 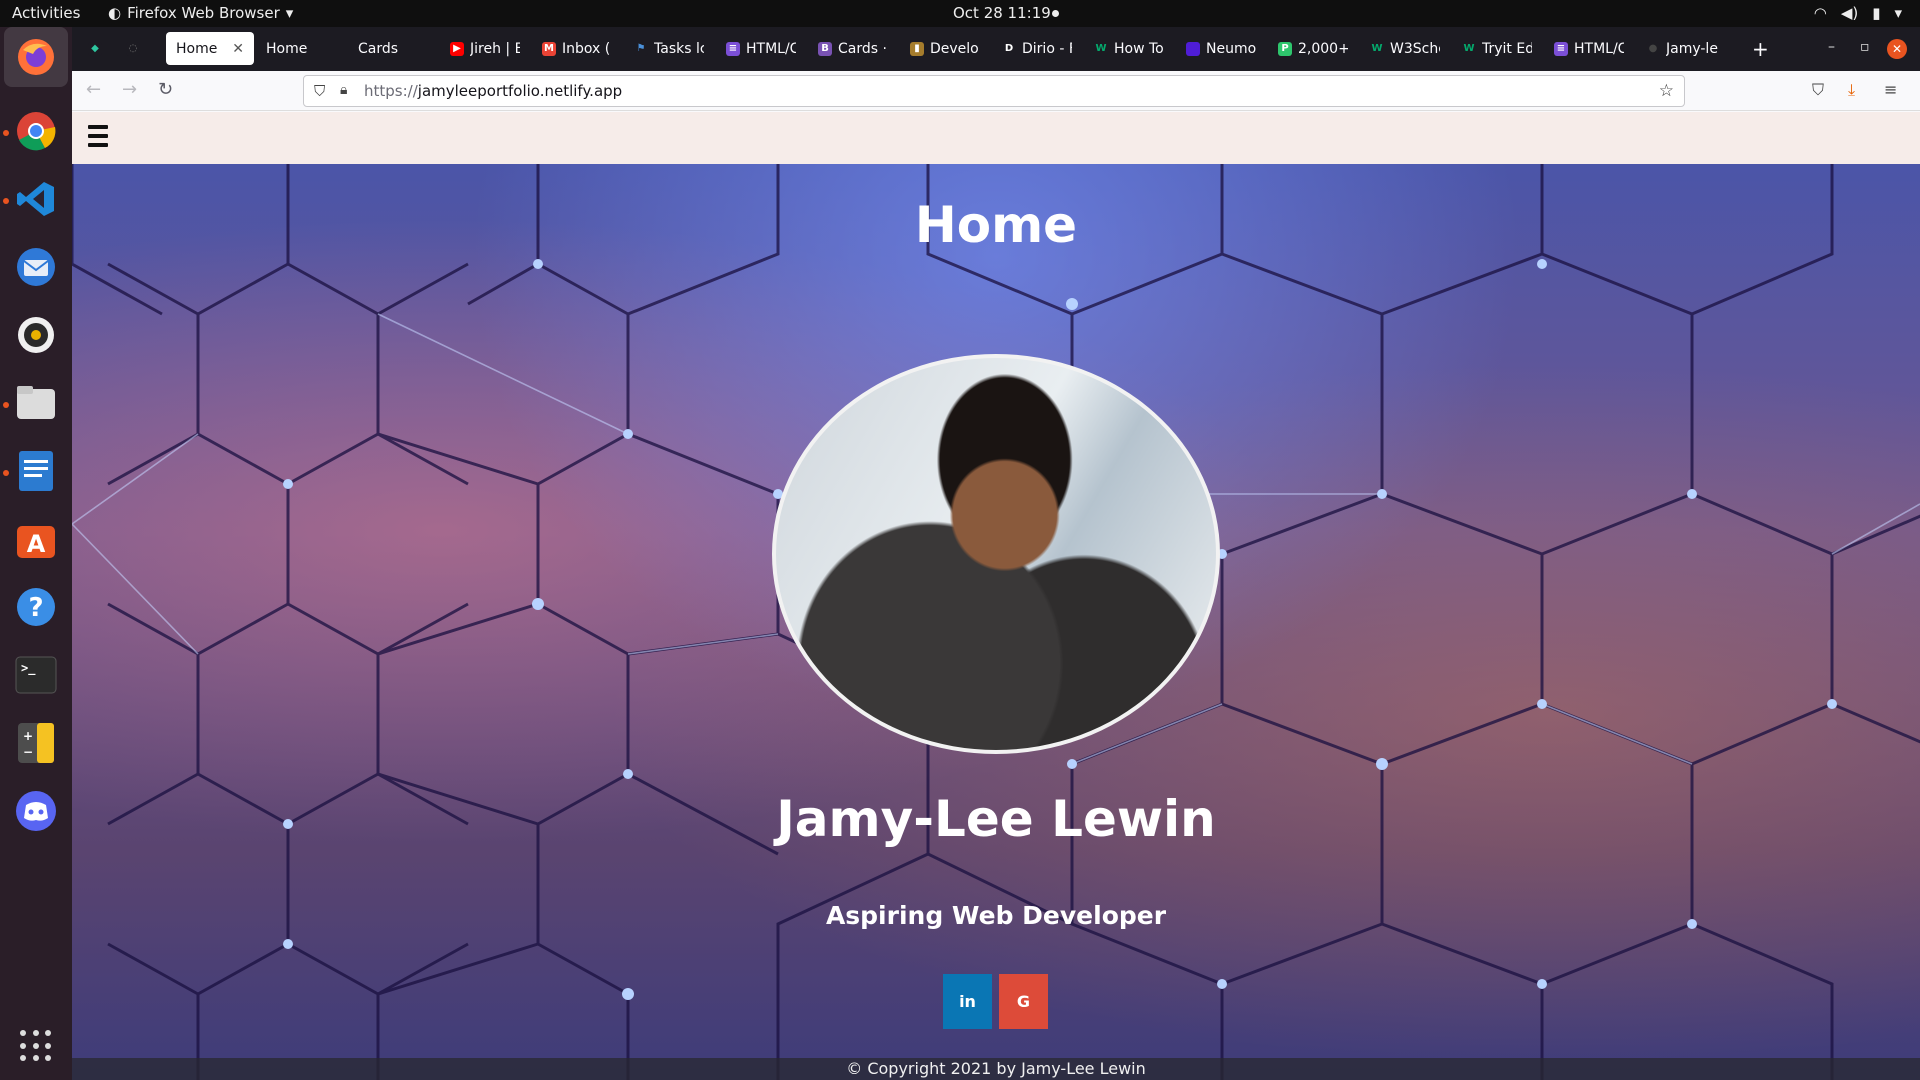 I want to click on github-icon: ●, so click(x=1653, y=48).